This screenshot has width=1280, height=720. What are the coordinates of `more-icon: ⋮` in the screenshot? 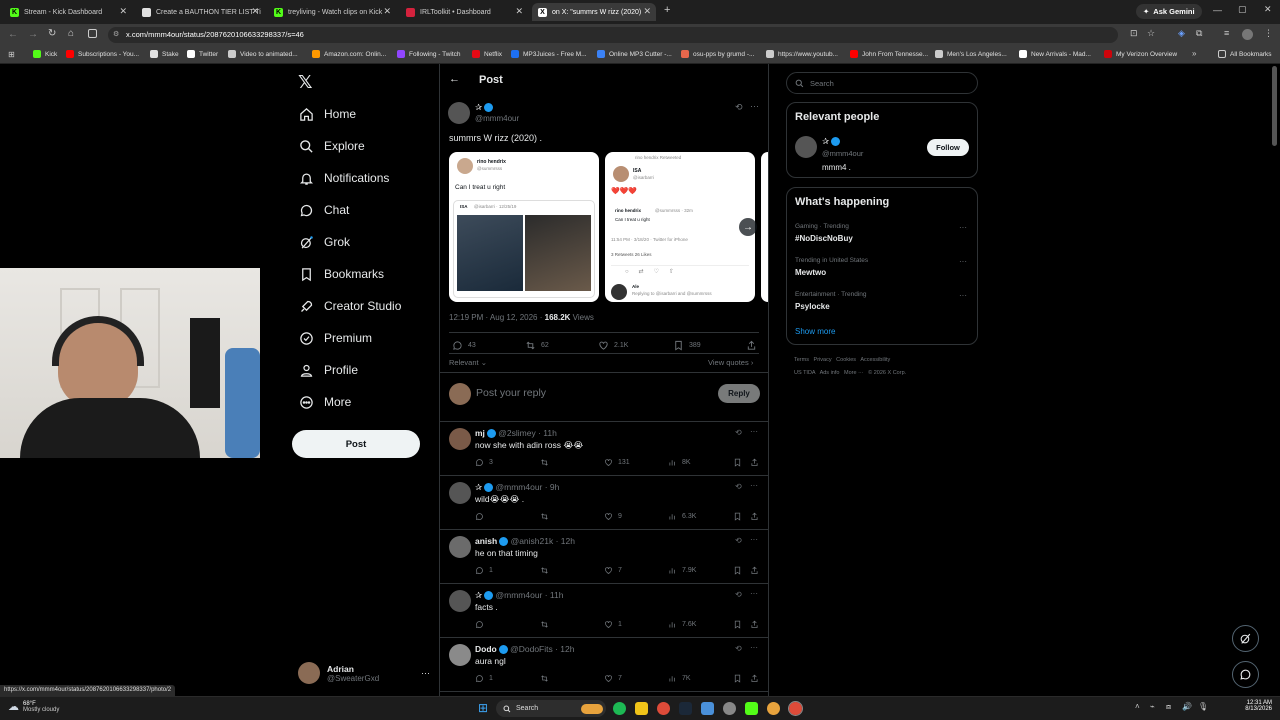 It's located at (1268, 33).